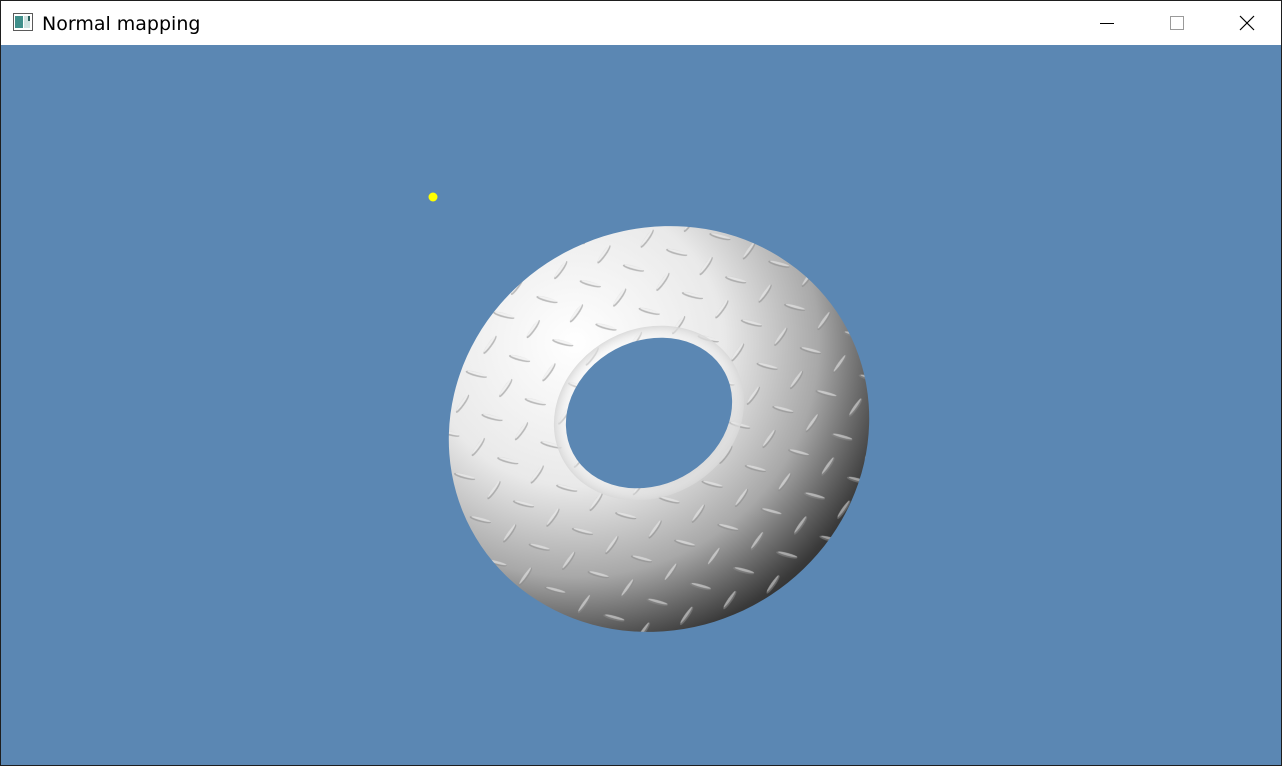 Image resolution: width=1282 pixels, height=766 pixels. I want to click on maximize-icon, so click(1177, 23).